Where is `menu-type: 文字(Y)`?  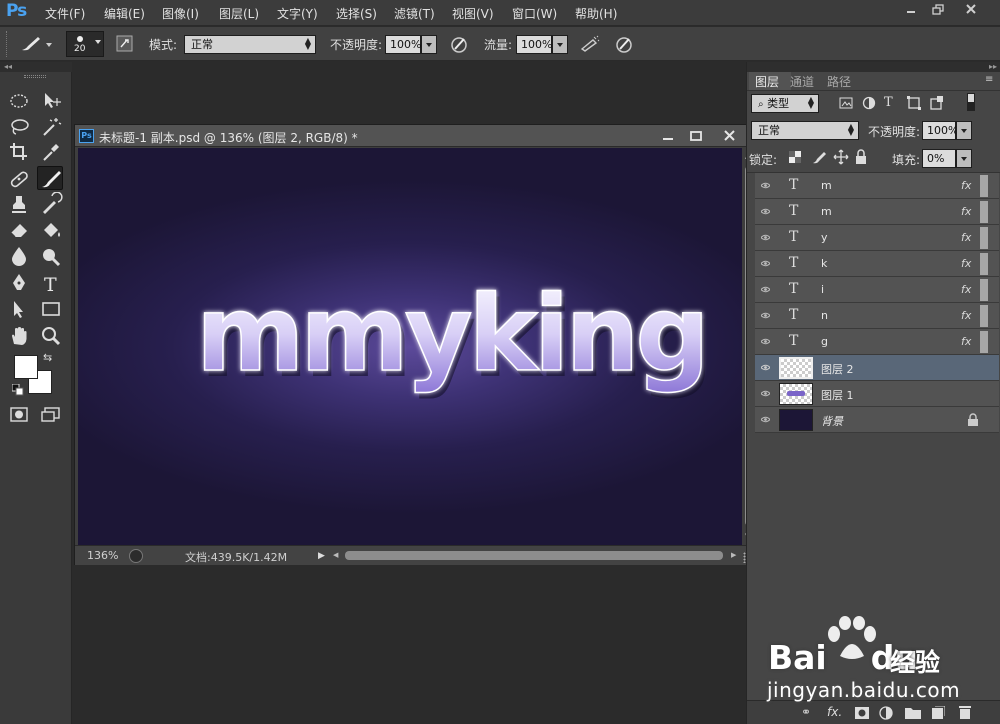 menu-type: 文字(Y) is located at coordinates (297, 13).